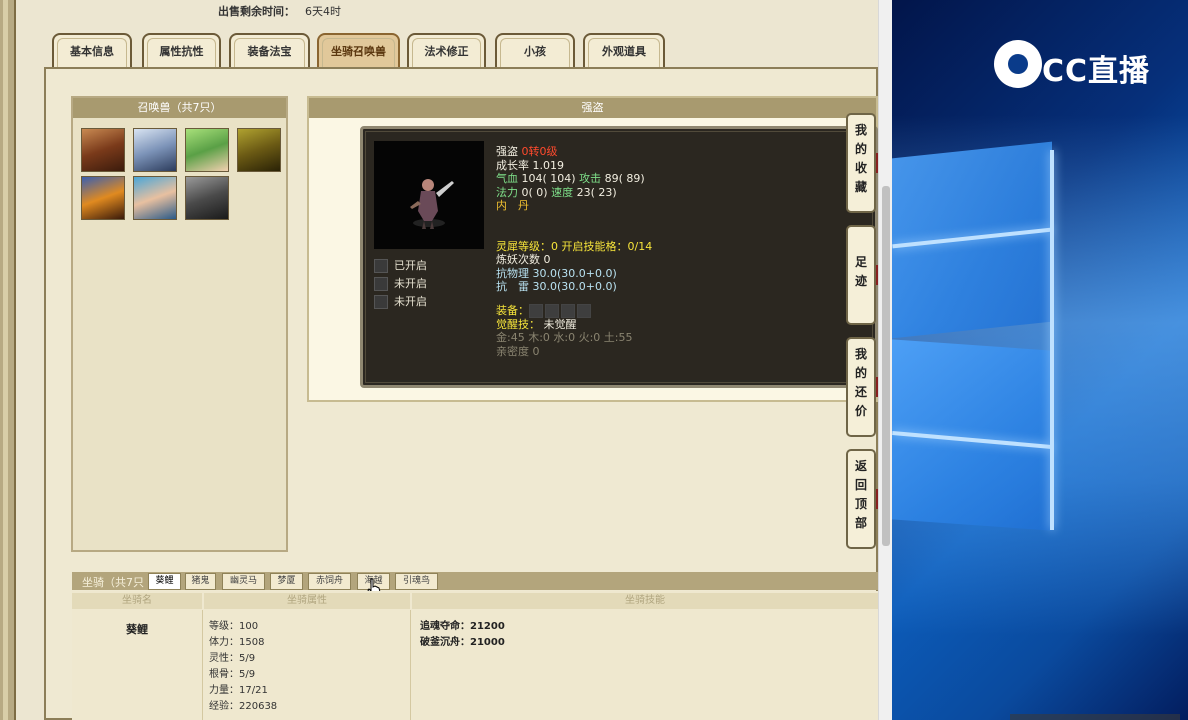  What do you see at coordinates (237, 642) in the screenshot?
I see `mount-attr: 体力：1508` at bounding box center [237, 642].